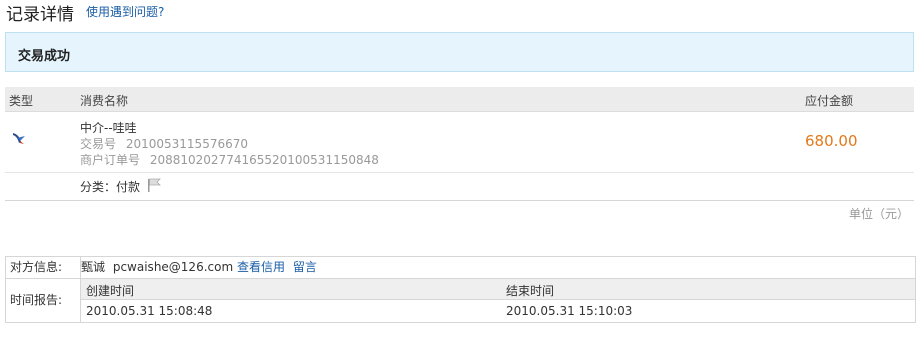 Image resolution: width=916 pixels, height=339 pixels. Describe the element at coordinates (21, 101) in the screenshot. I see `column-type: 类型` at that location.